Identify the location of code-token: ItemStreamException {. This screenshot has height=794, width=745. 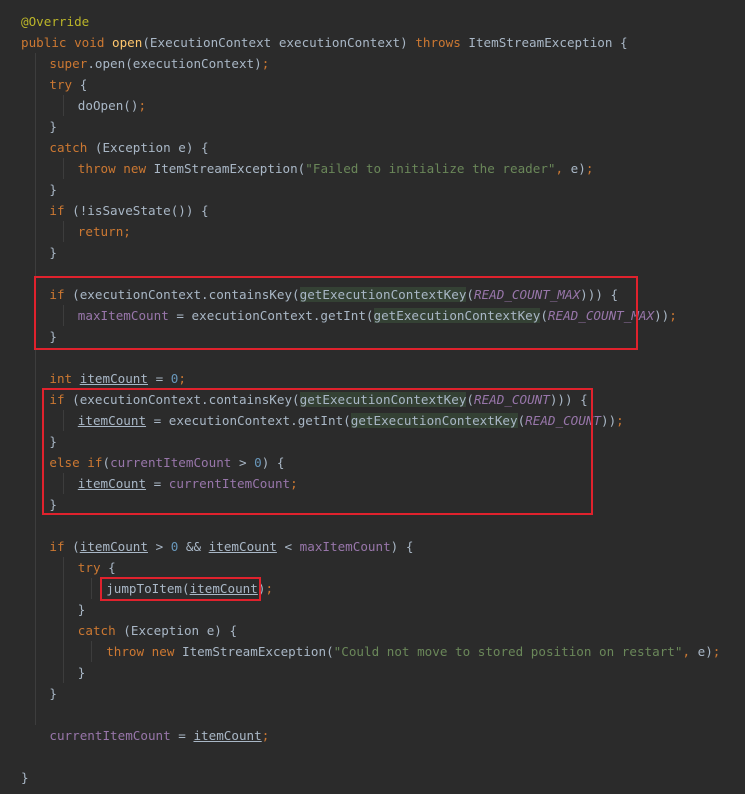
(548, 42).